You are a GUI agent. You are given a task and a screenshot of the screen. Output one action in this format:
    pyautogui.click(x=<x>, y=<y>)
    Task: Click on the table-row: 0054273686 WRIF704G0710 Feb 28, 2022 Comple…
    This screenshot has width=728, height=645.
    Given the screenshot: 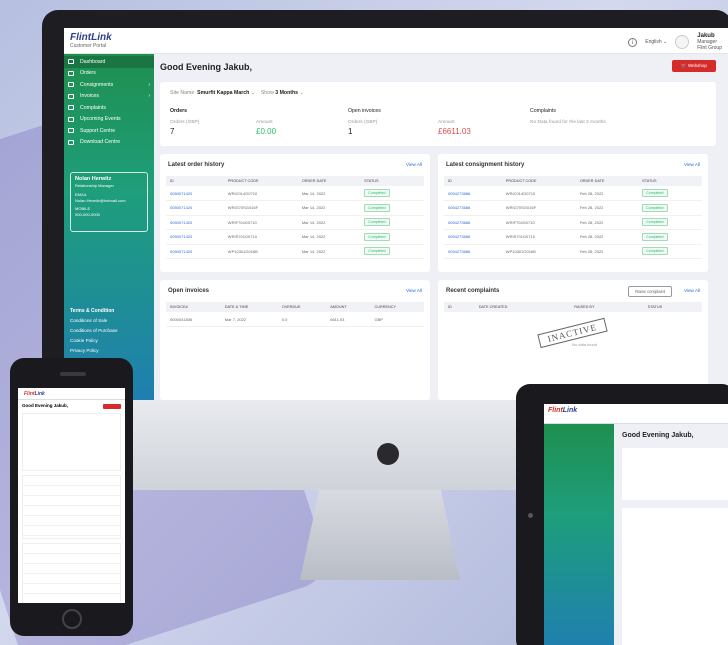 What is the action you would take?
    pyautogui.click(x=573, y=222)
    